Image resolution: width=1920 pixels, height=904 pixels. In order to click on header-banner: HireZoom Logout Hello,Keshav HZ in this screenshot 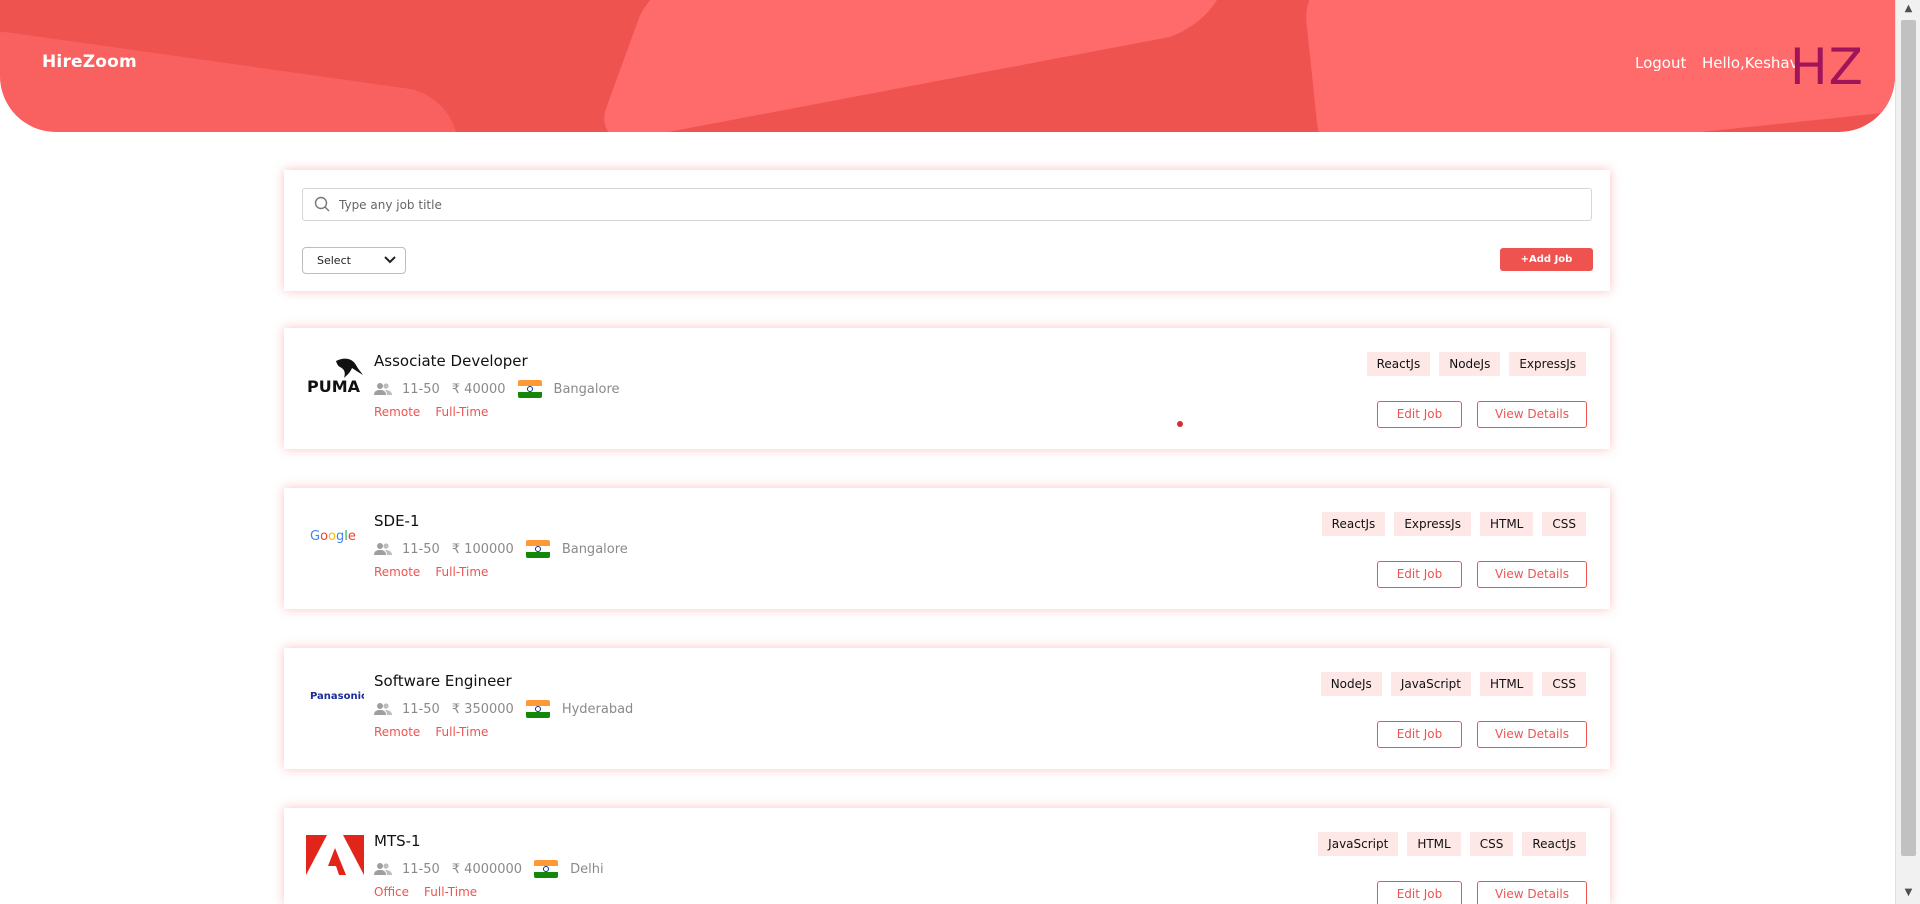, I will do `click(947, 66)`.